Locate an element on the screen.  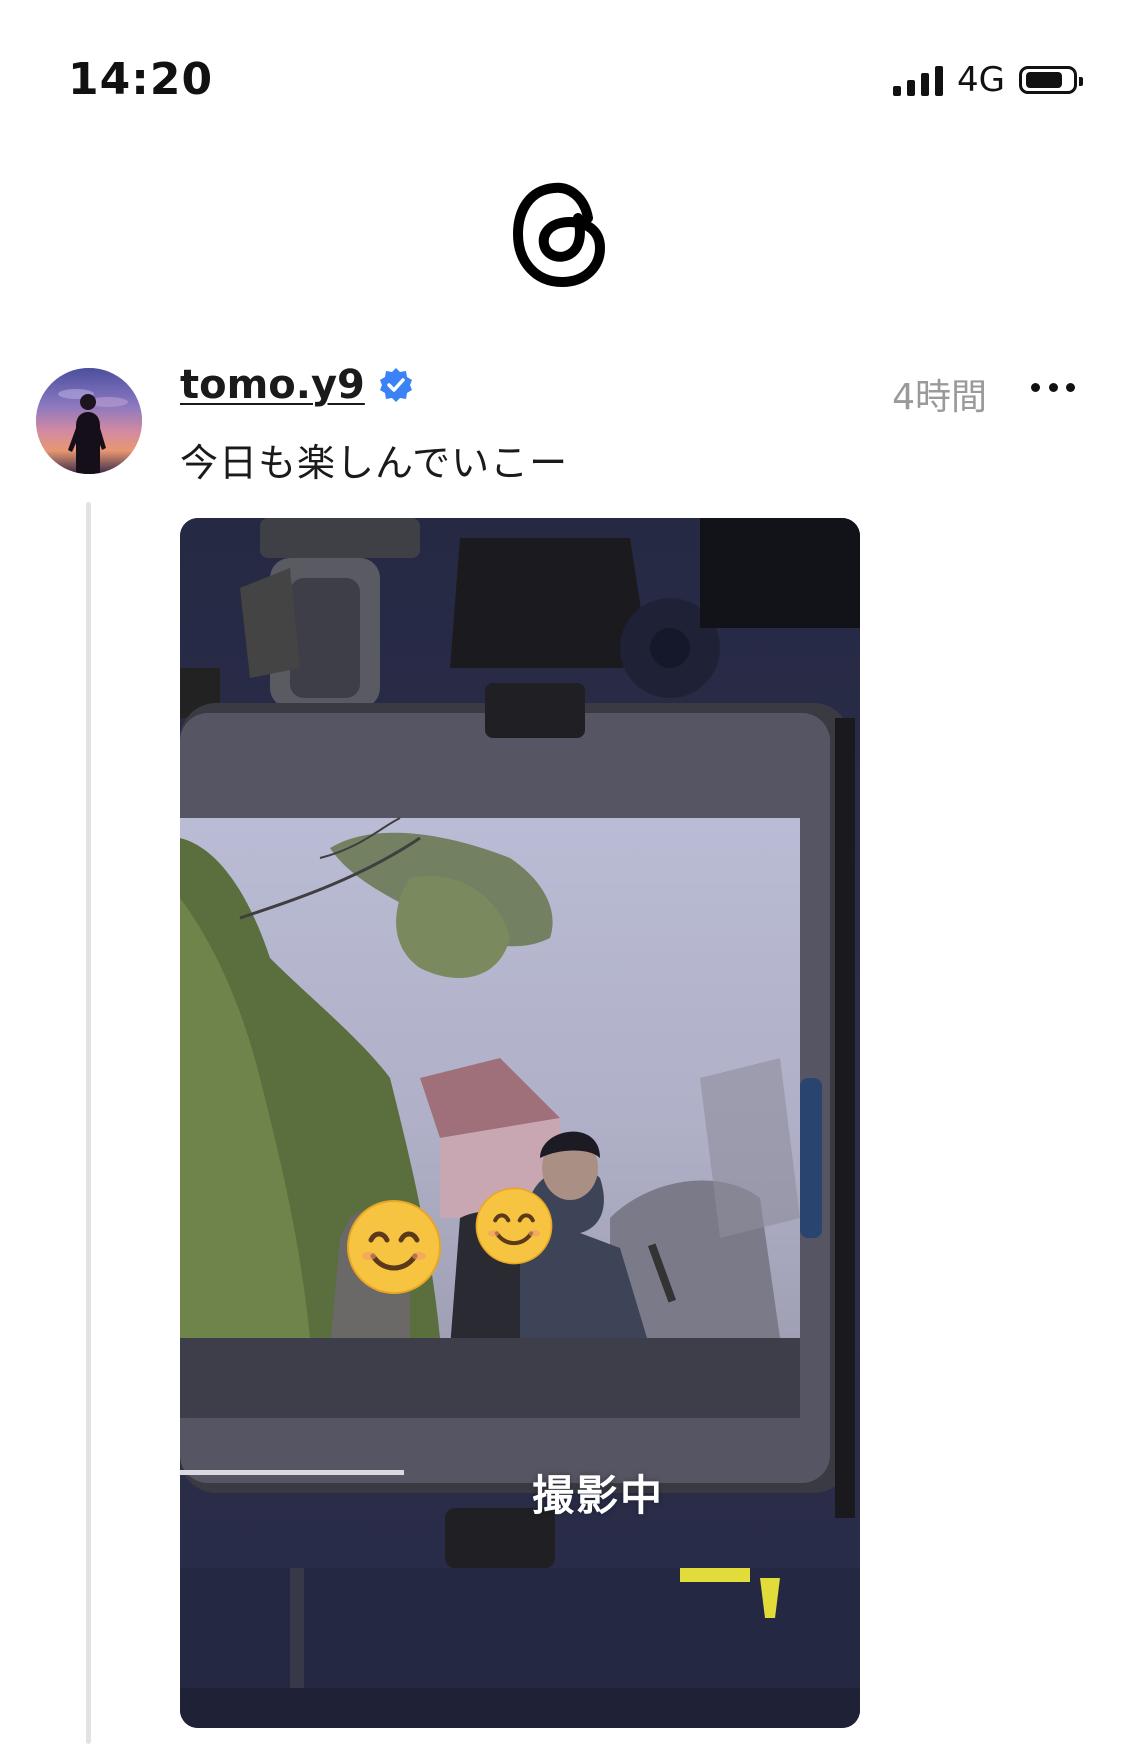
user-avatar is located at coordinates (89, 421).